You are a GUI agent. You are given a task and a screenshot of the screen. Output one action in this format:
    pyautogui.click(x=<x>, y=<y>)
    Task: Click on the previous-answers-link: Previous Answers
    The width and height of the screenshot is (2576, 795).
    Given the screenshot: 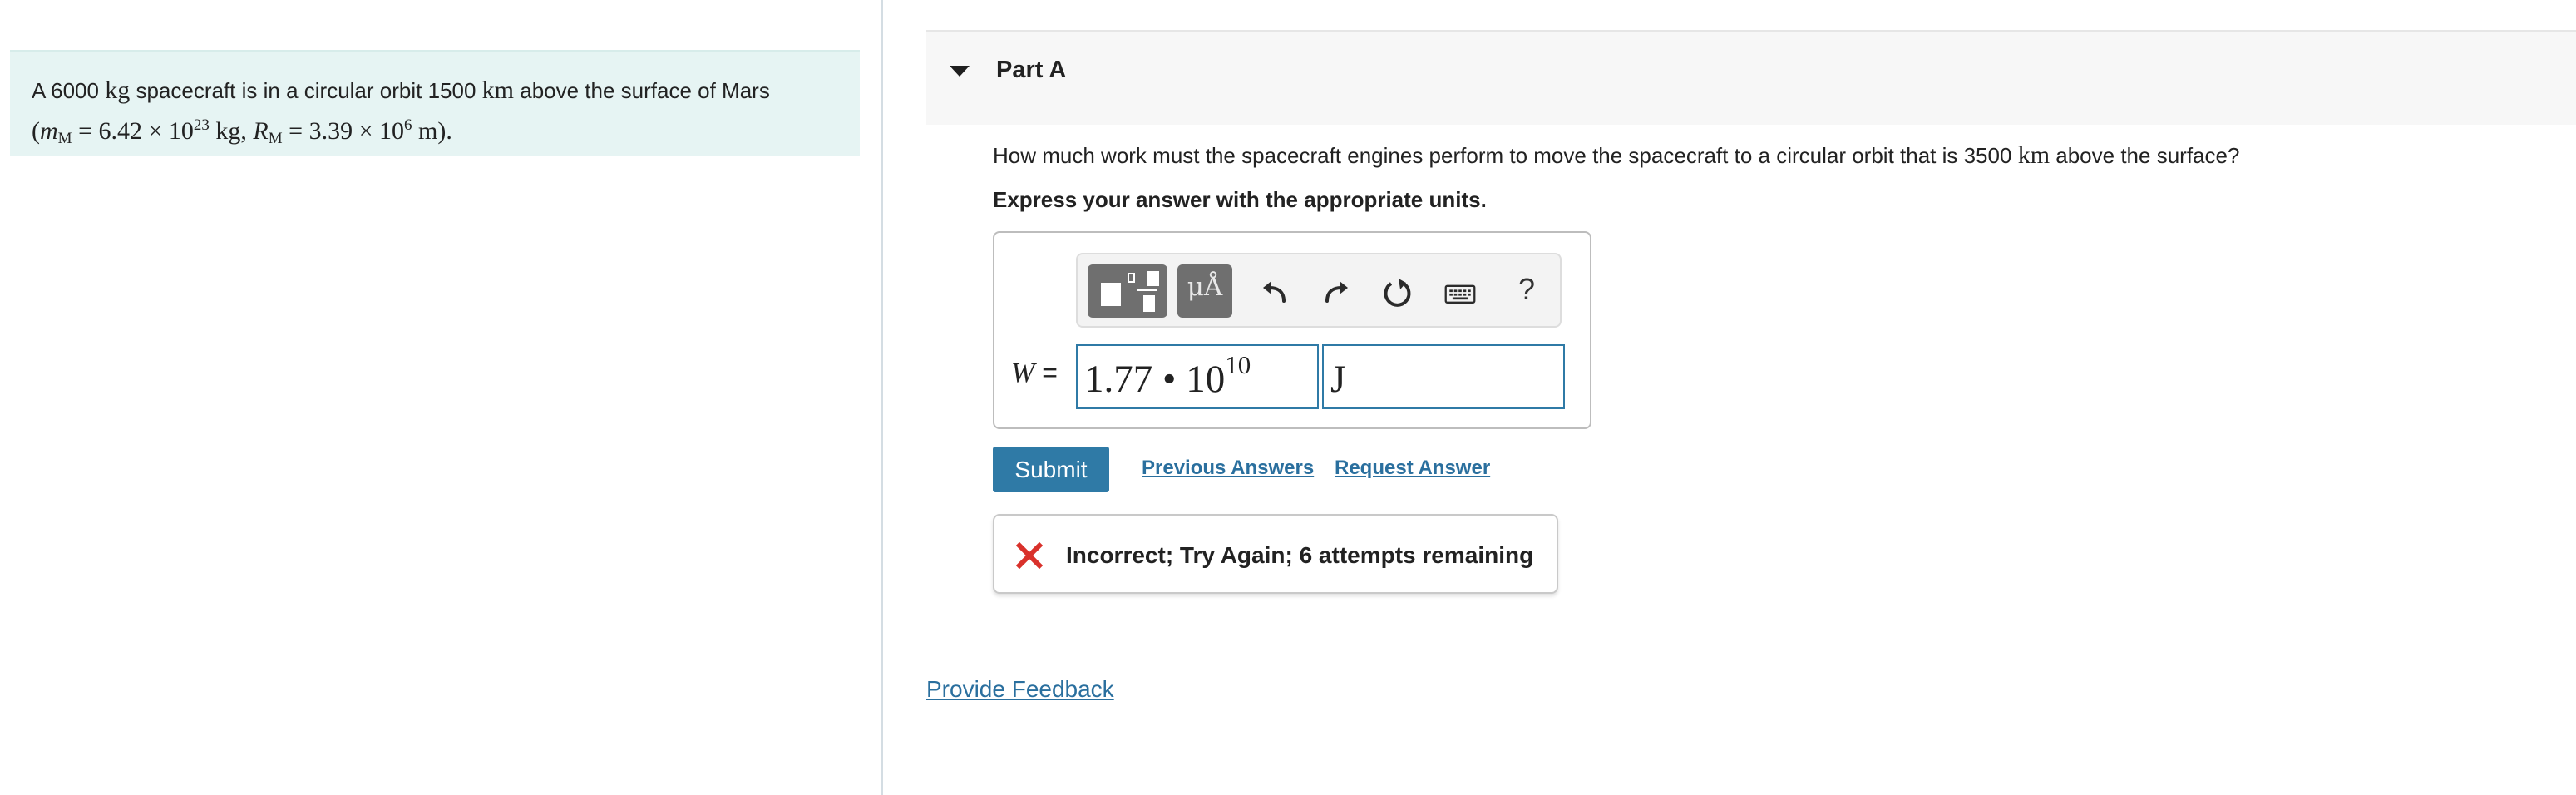 What is the action you would take?
    pyautogui.click(x=1228, y=468)
    